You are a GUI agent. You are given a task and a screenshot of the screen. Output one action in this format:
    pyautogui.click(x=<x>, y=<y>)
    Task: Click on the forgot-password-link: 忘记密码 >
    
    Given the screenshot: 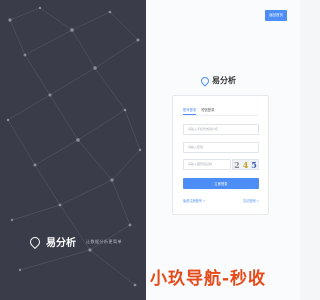 What is the action you would take?
    pyautogui.click(x=251, y=200)
    